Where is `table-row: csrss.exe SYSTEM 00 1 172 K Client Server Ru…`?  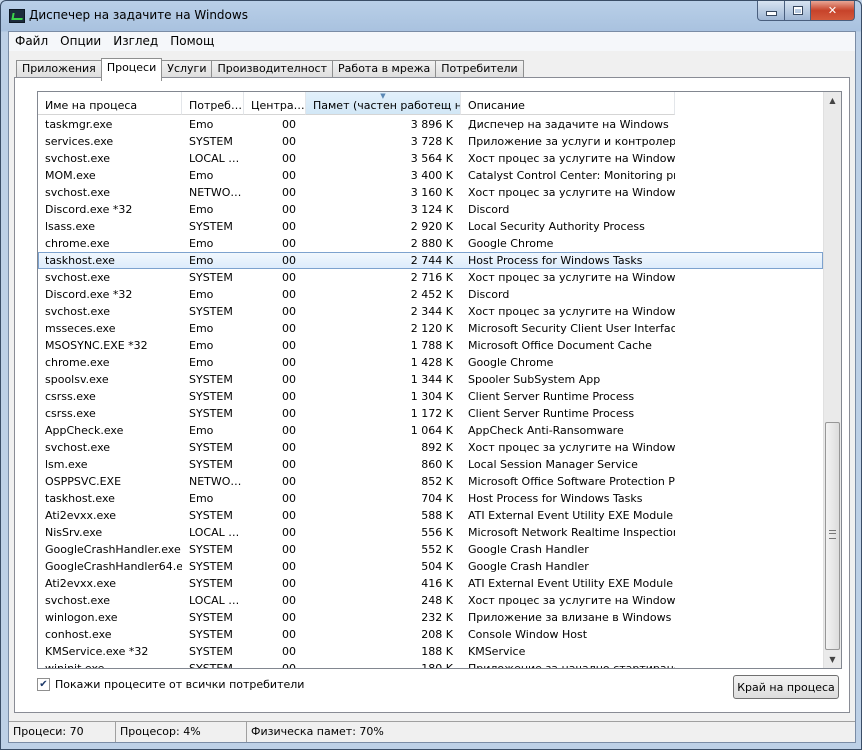
table-row: csrss.exe SYSTEM 00 1 172 K Client Server Ru… is located at coordinates (430, 413).